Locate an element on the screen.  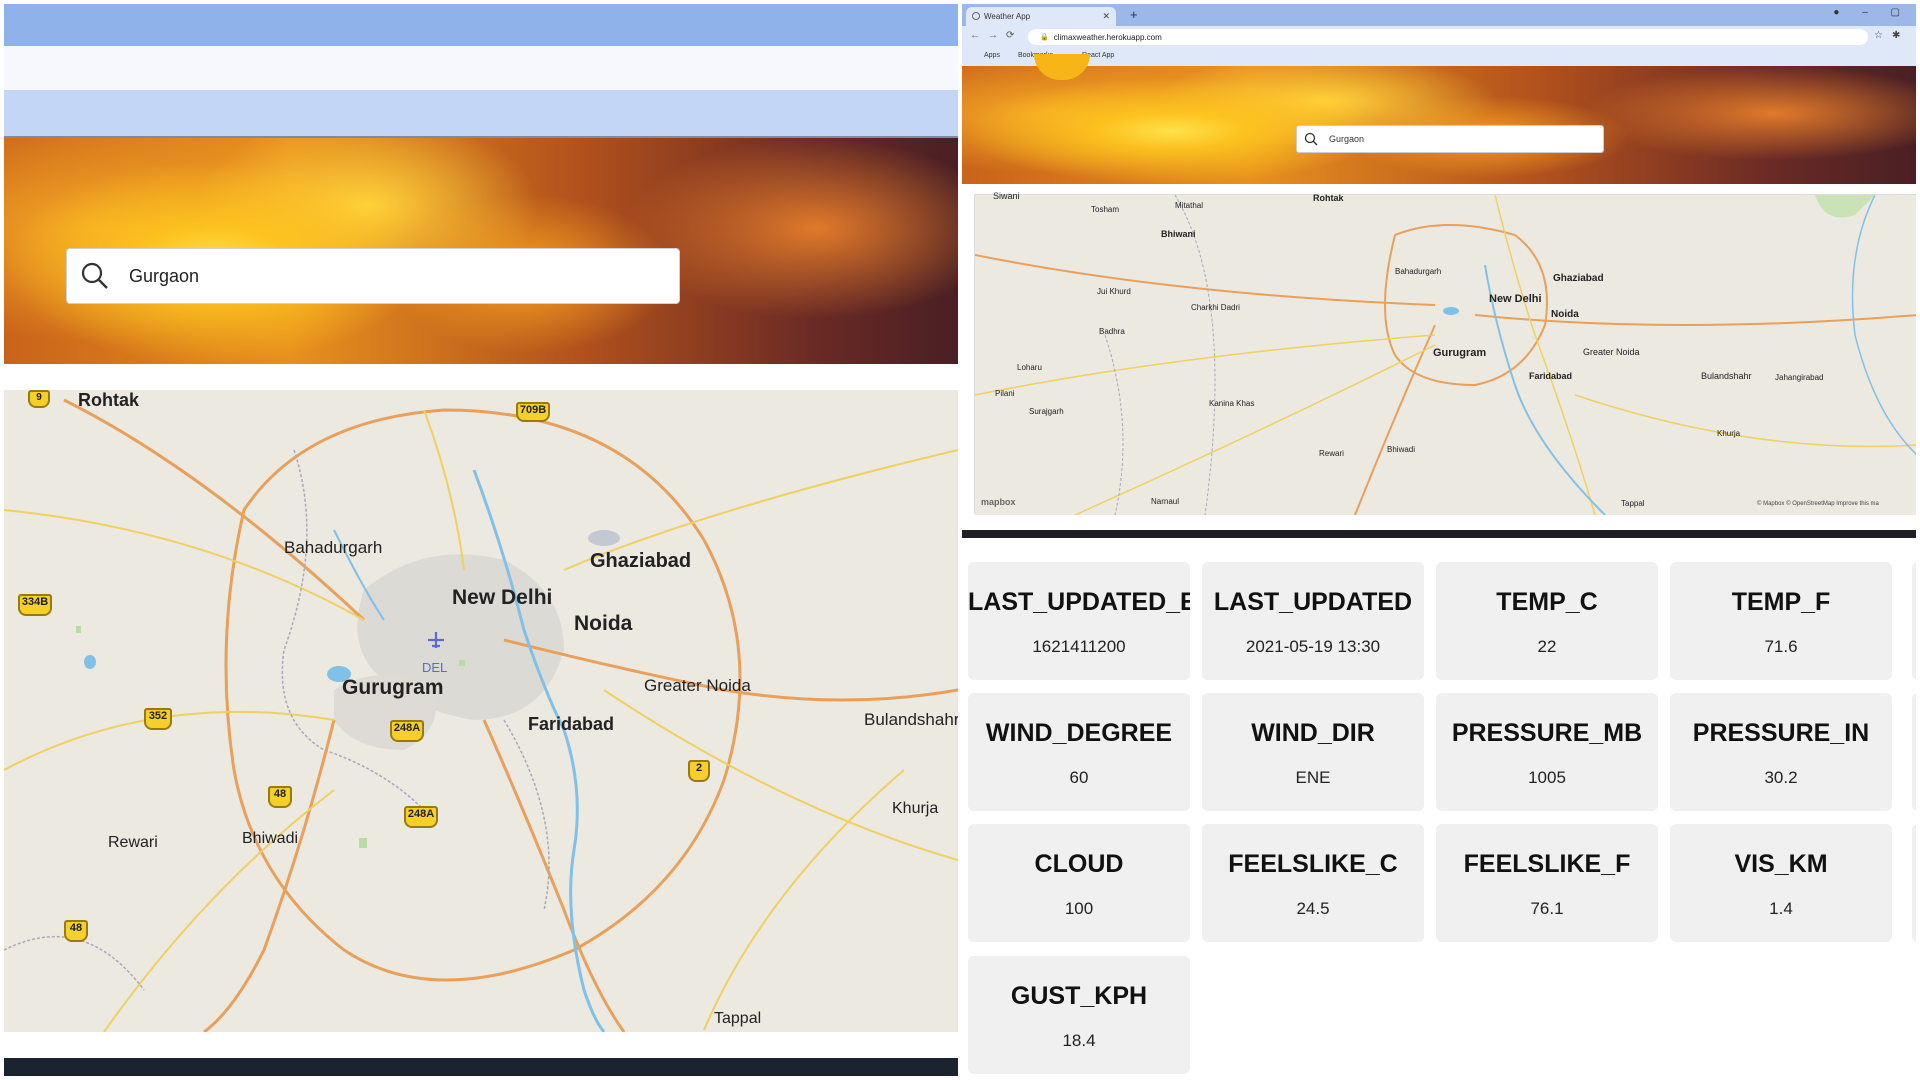
card-value: 30.2 is located at coordinates (1781, 777).